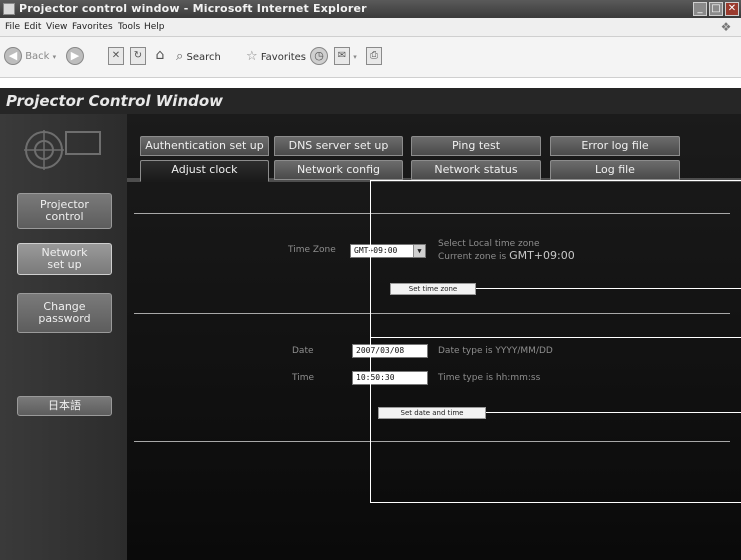 The height and width of the screenshot is (560, 741). Describe the element at coordinates (489, 378) in the screenshot. I see `time-hint: Time type is hh:mm:ss` at that location.